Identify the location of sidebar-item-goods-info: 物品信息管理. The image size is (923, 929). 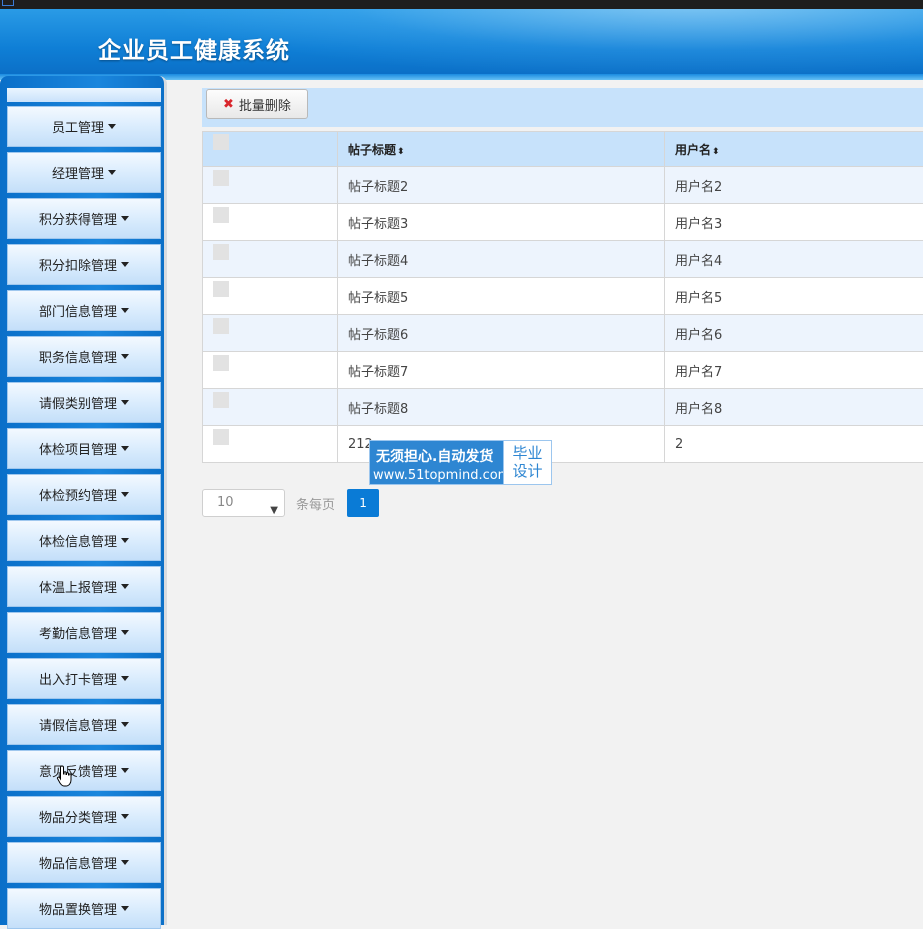
(84, 862).